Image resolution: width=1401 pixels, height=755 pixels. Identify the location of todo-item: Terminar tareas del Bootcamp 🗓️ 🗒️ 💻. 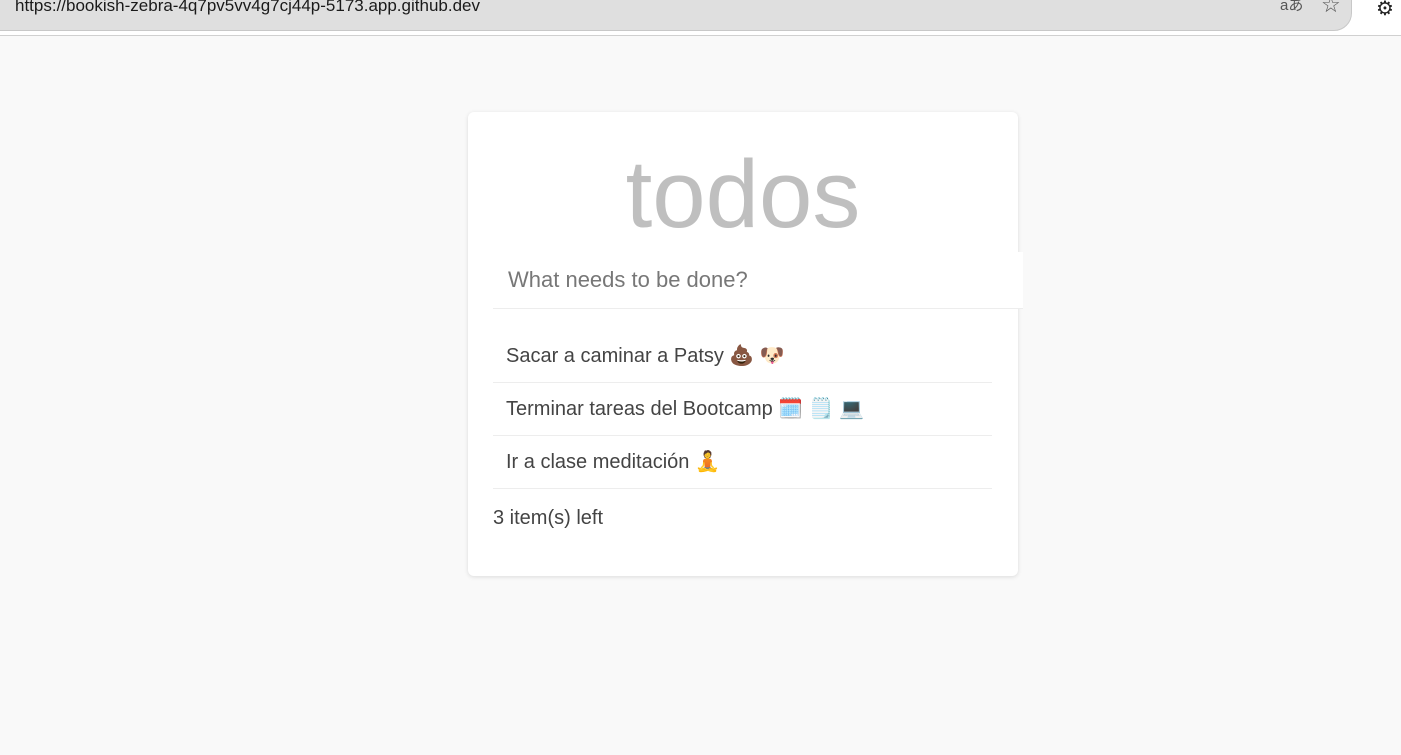
(742, 409).